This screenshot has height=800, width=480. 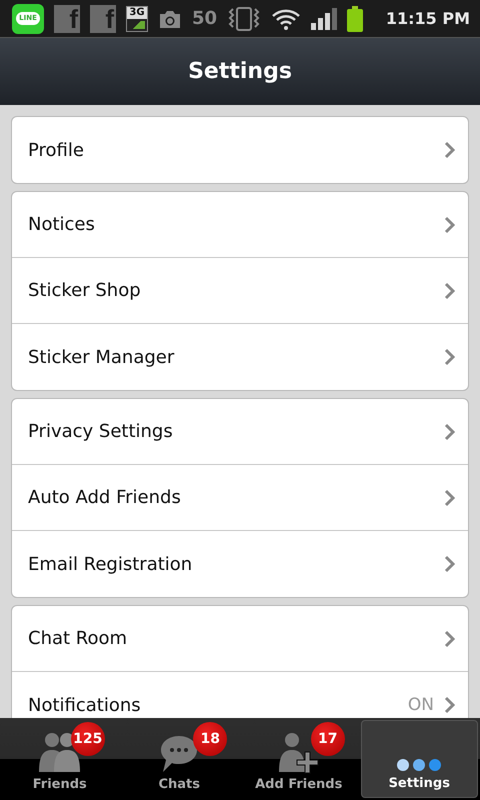 I want to click on screen-title: Settings, so click(x=240, y=71).